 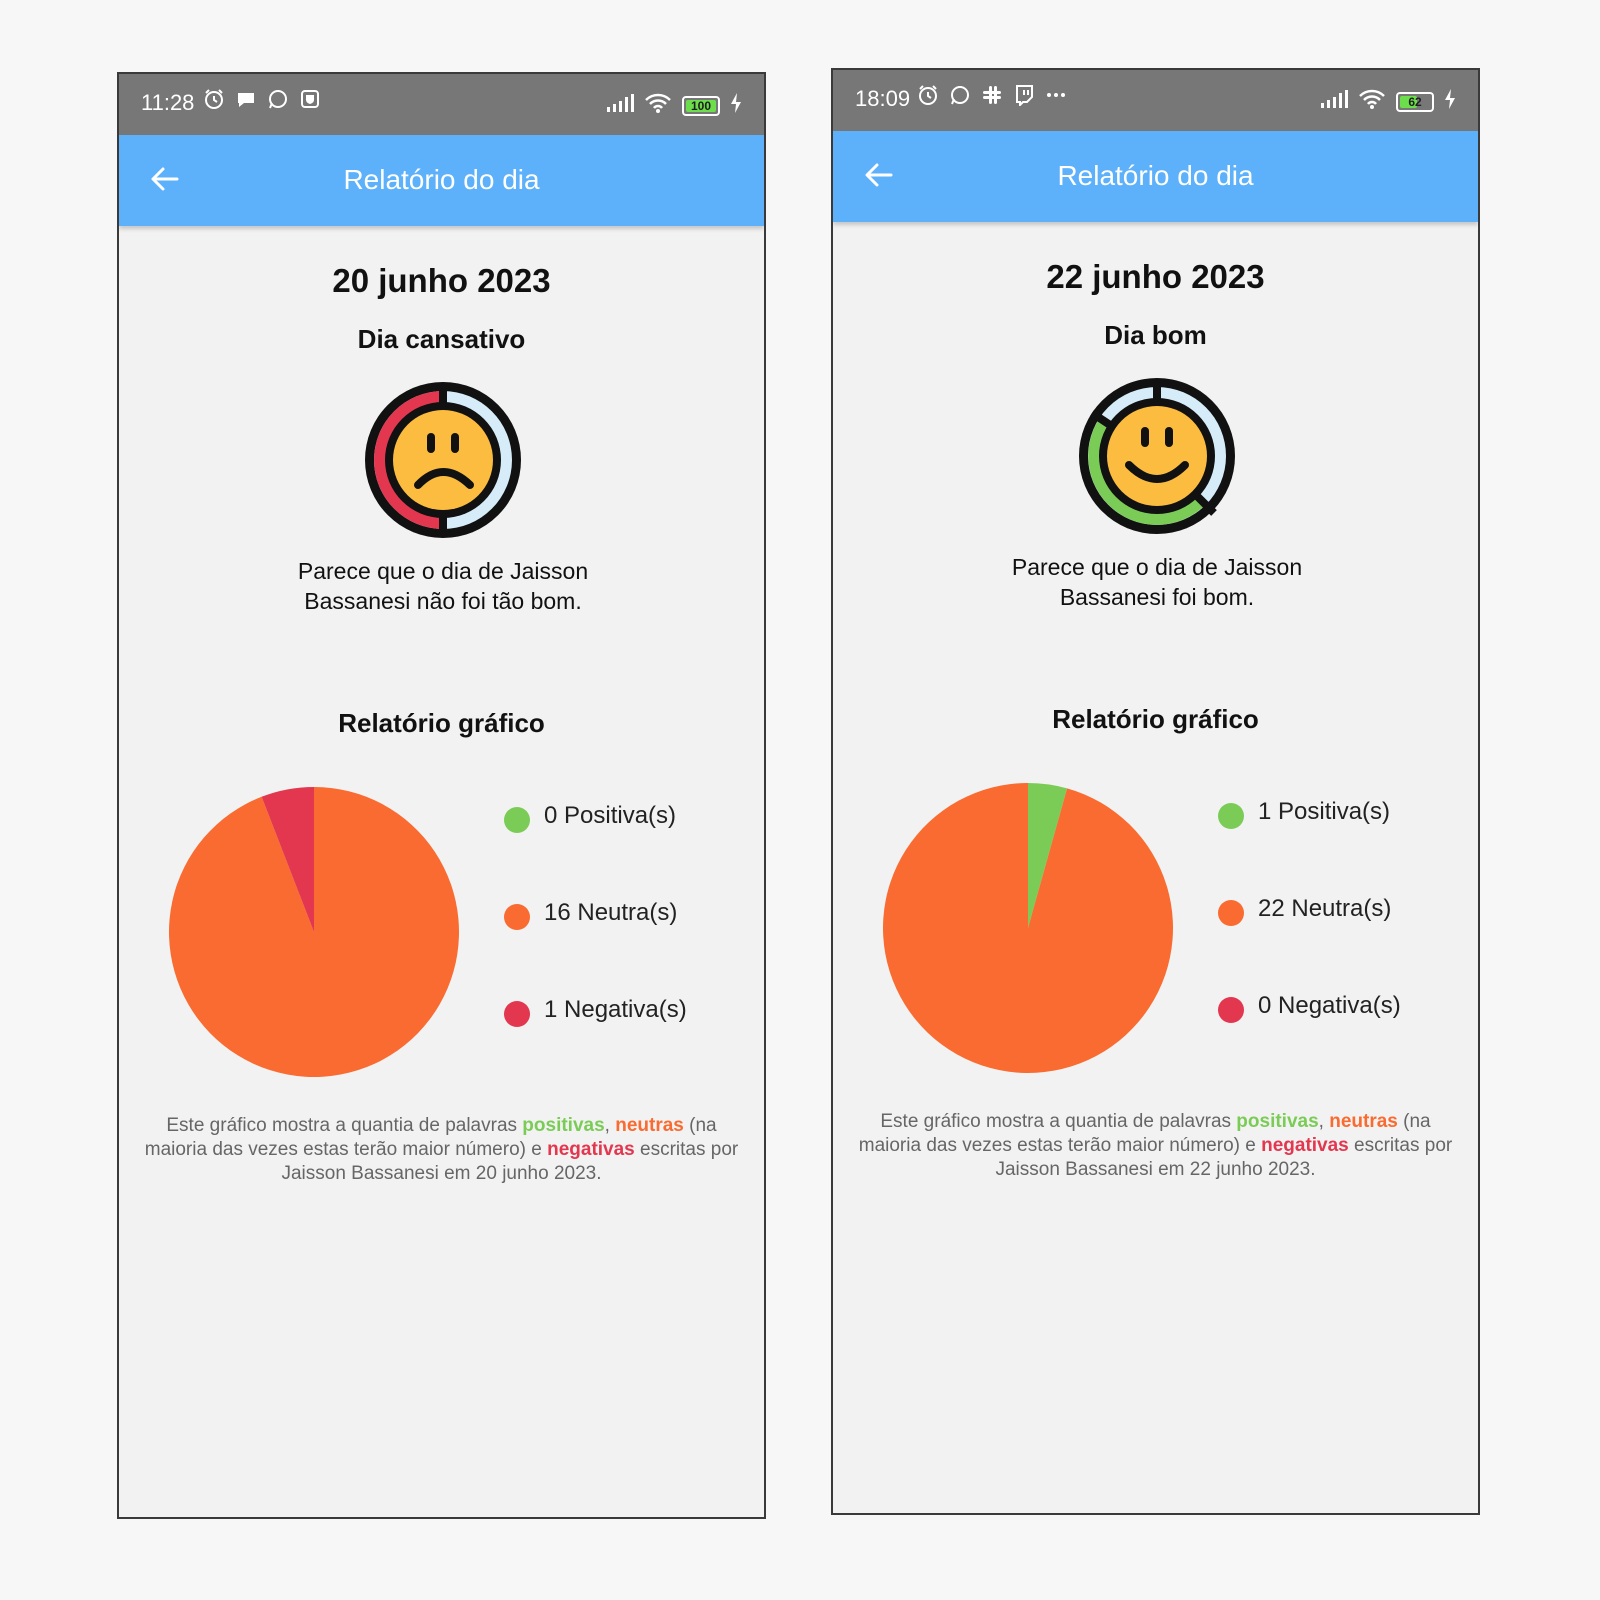 I want to click on status-system-icons: 62, so click(x=1388, y=101).